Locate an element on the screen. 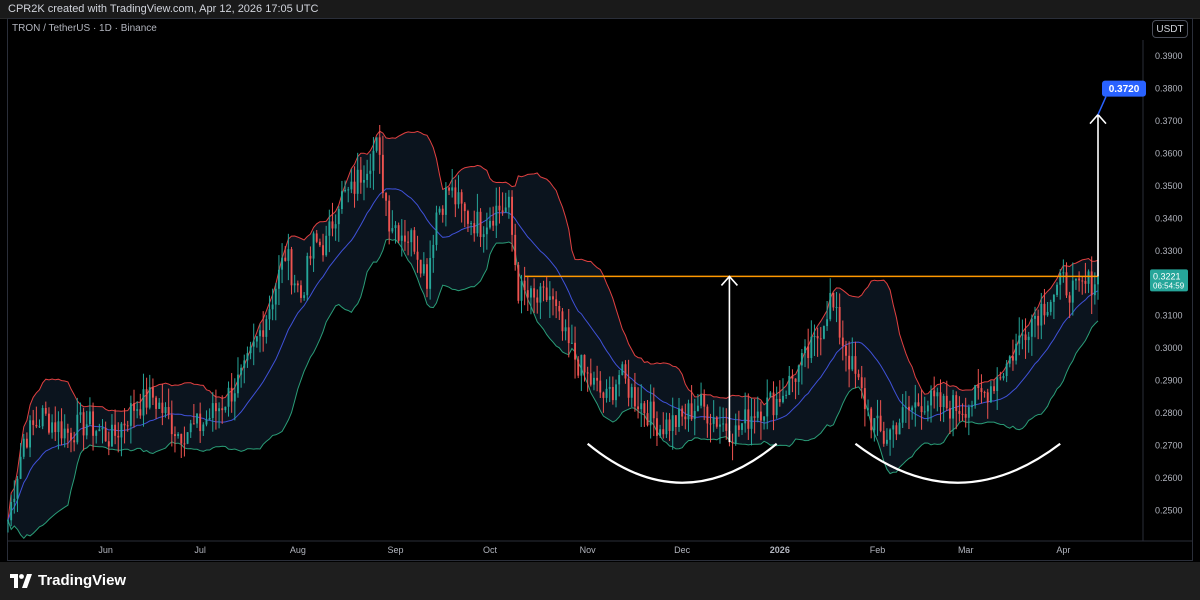  x-tick-label: Apr is located at coordinates (1063, 550).